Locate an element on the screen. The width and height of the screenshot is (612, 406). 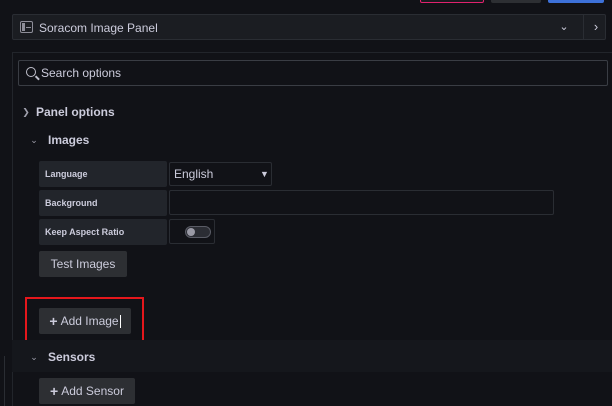
search-input is located at coordinates (321, 73).